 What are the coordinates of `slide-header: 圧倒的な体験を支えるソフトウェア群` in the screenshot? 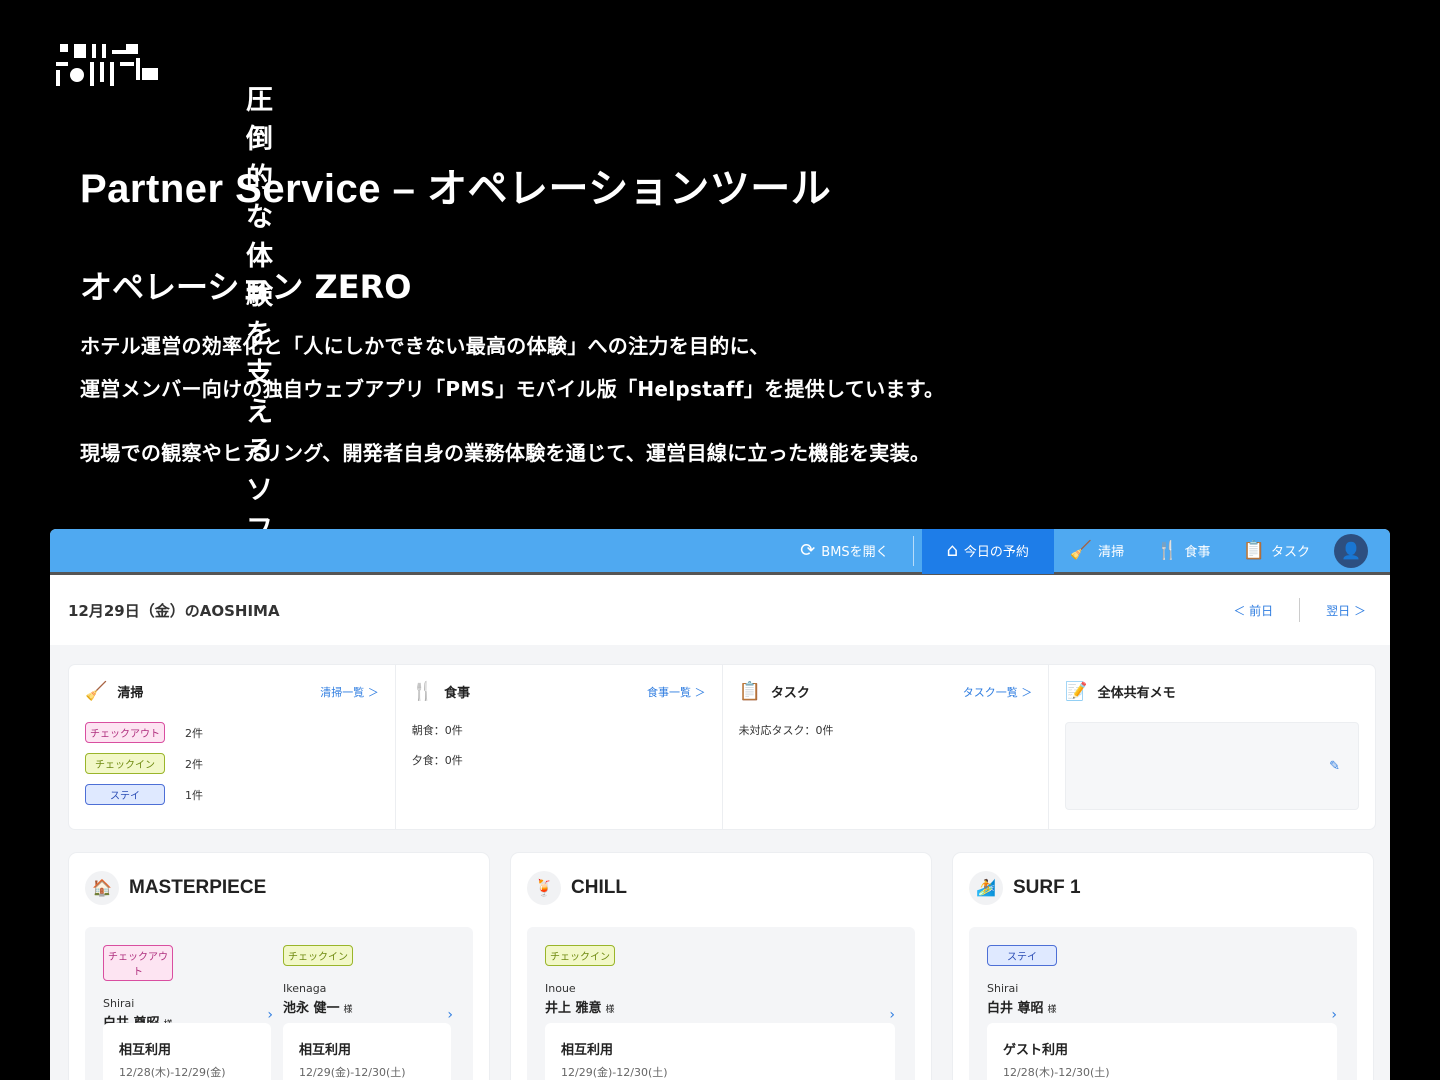 It's located at (164, 390).